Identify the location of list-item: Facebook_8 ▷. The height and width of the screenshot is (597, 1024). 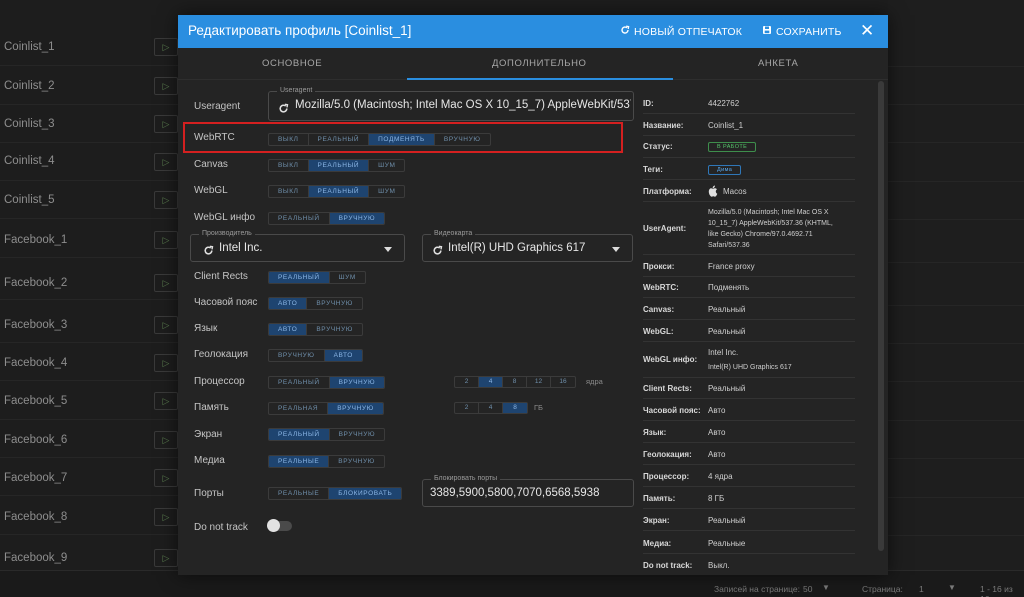
(90, 516).